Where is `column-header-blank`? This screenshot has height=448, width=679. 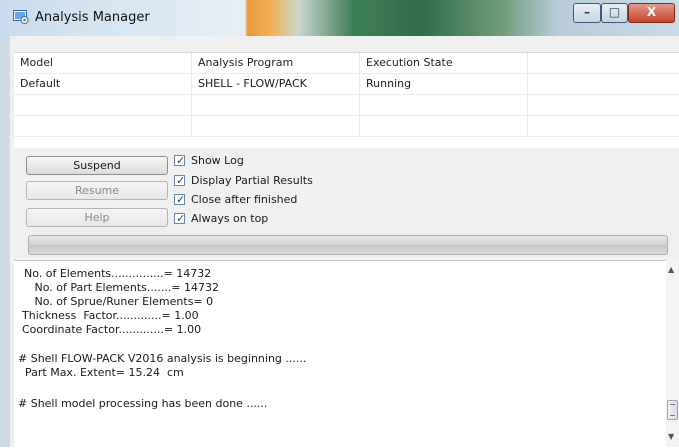 column-header-blank is located at coordinates (603, 63).